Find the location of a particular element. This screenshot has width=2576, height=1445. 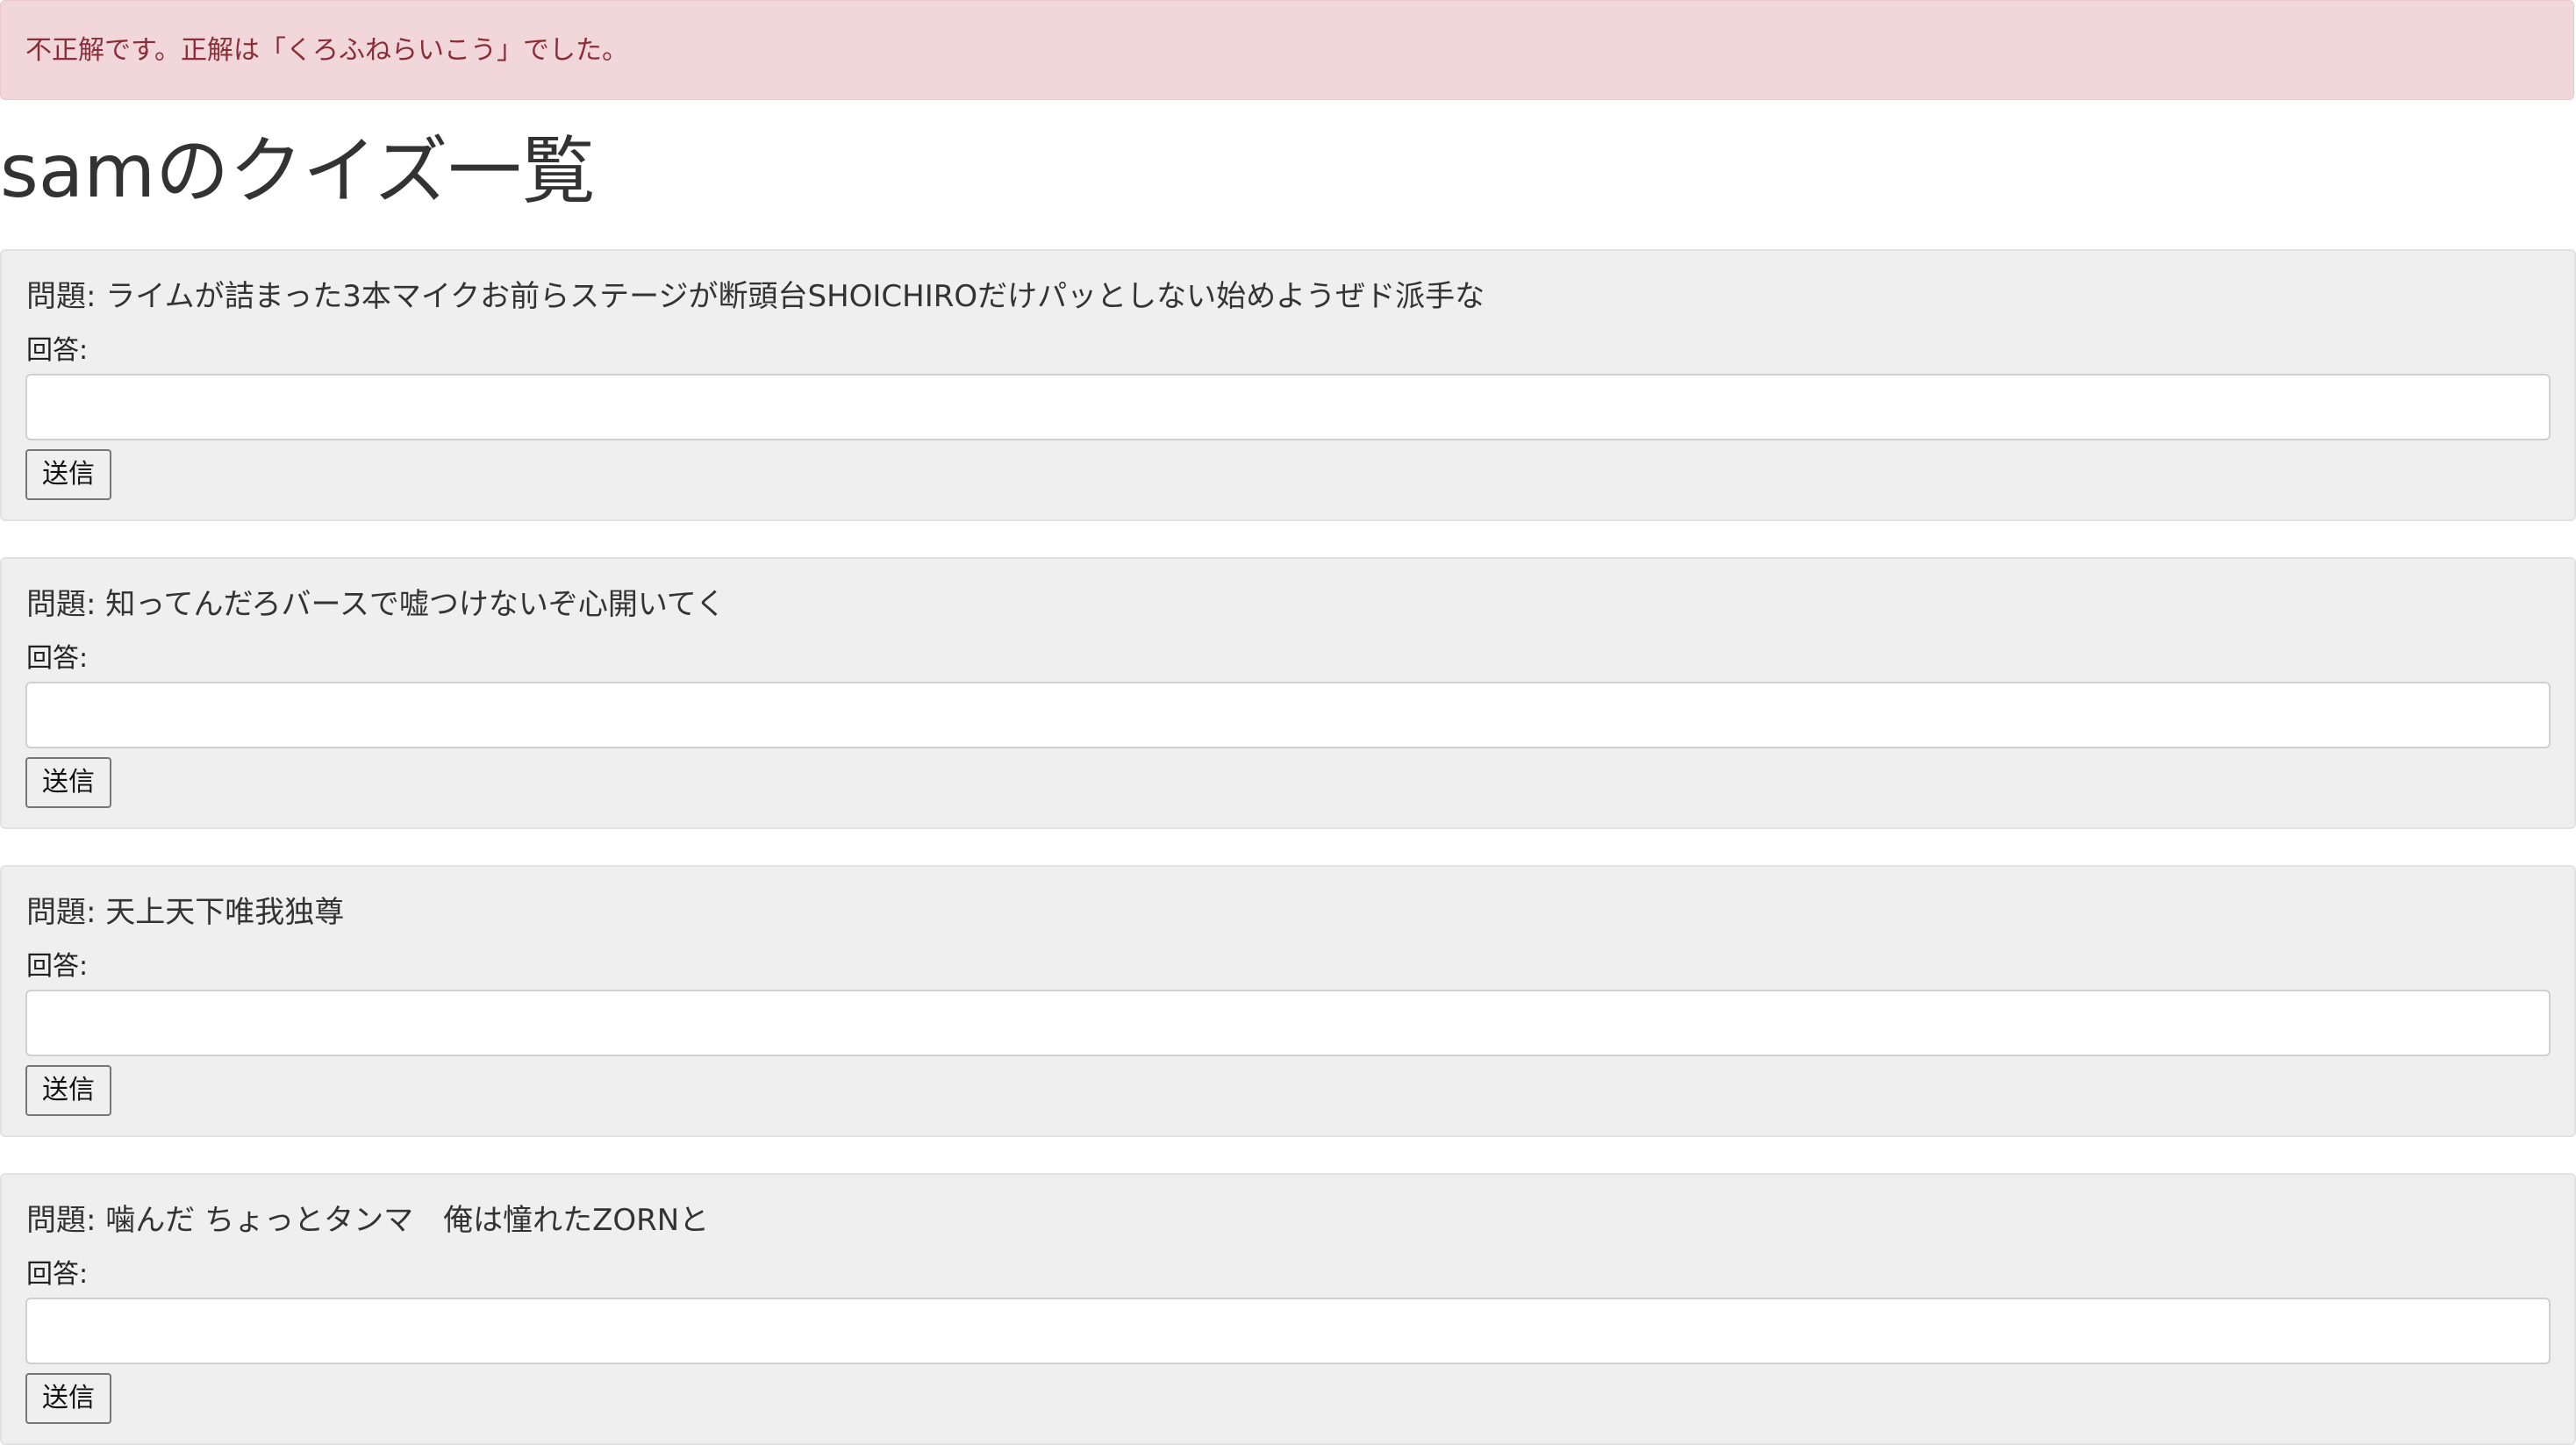

alert-message: 不正解です。正解は「くろふねらいこう」でした。 is located at coordinates (326, 50).